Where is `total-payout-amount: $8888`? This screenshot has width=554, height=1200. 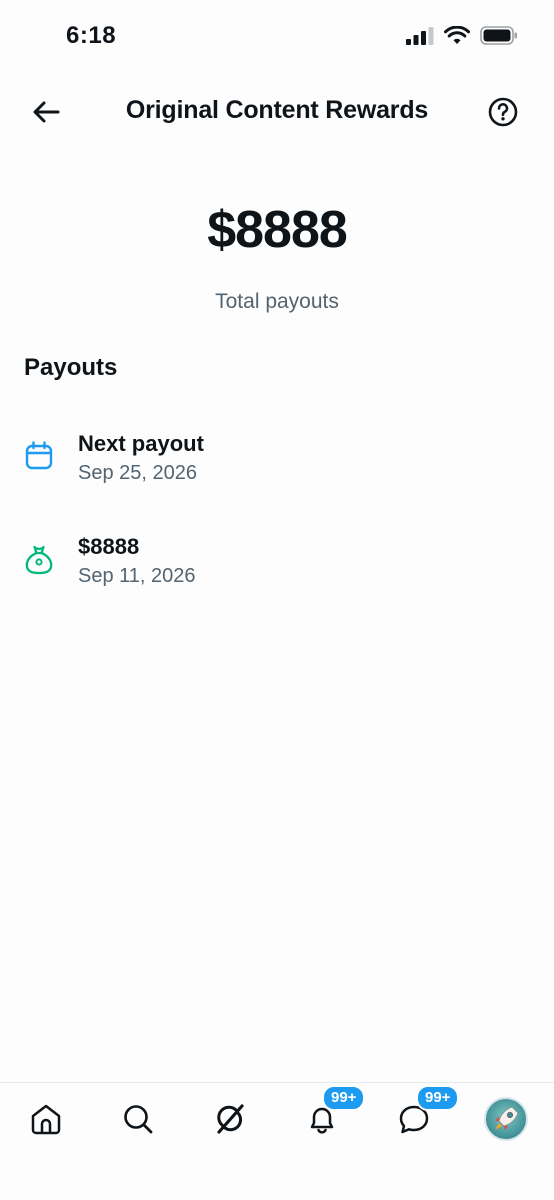 total-payout-amount: $8888 is located at coordinates (277, 230).